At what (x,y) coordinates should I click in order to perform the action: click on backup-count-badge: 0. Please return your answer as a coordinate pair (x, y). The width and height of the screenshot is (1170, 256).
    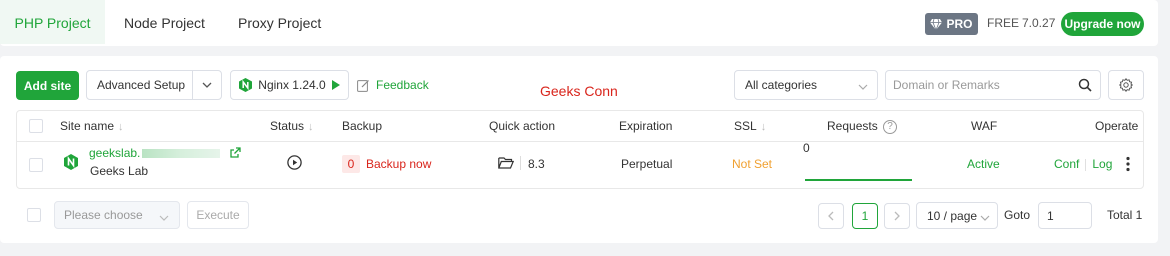
    Looking at the image, I should click on (351, 164).